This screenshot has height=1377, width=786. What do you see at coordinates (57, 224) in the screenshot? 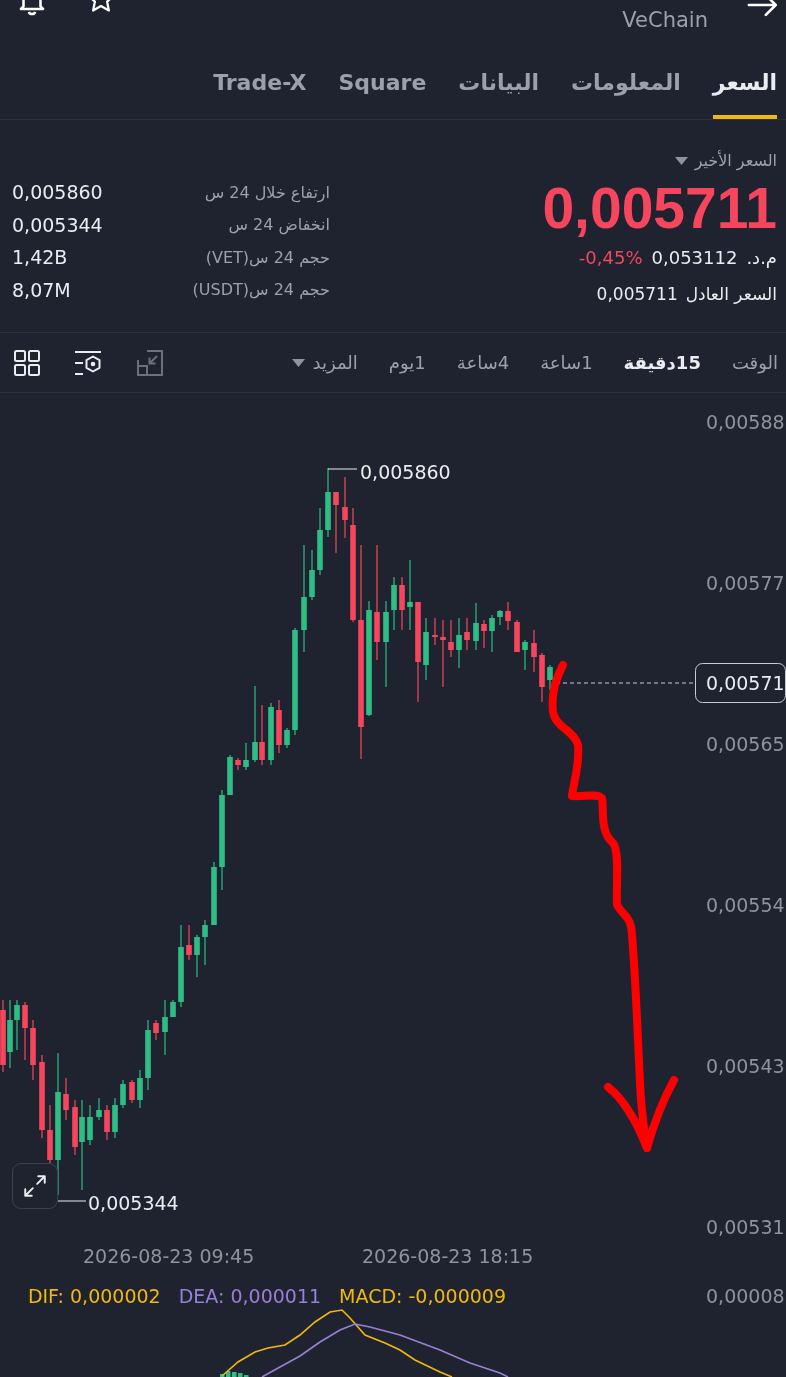
I see `stat-value: 0,005344` at bounding box center [57, 224].